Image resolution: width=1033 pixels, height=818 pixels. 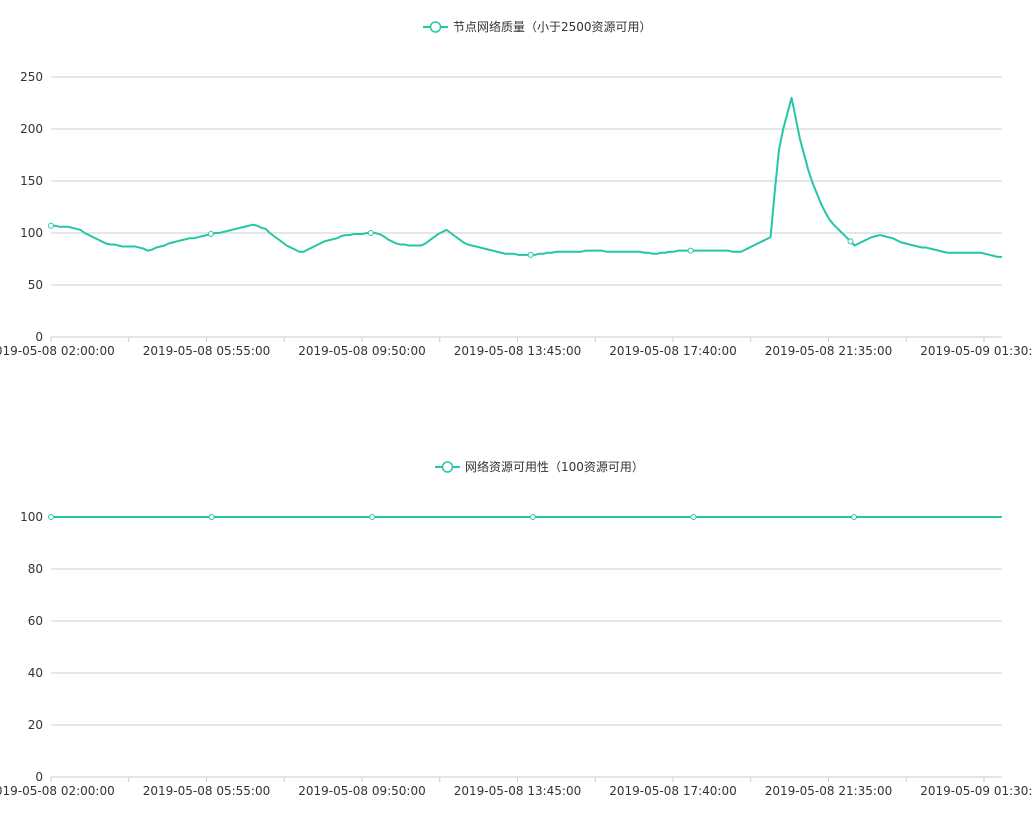 What do you see at coordinates (31, 181) in the screenshot?
I see `y-tick-label: 150` at bounding box center [31, 181].